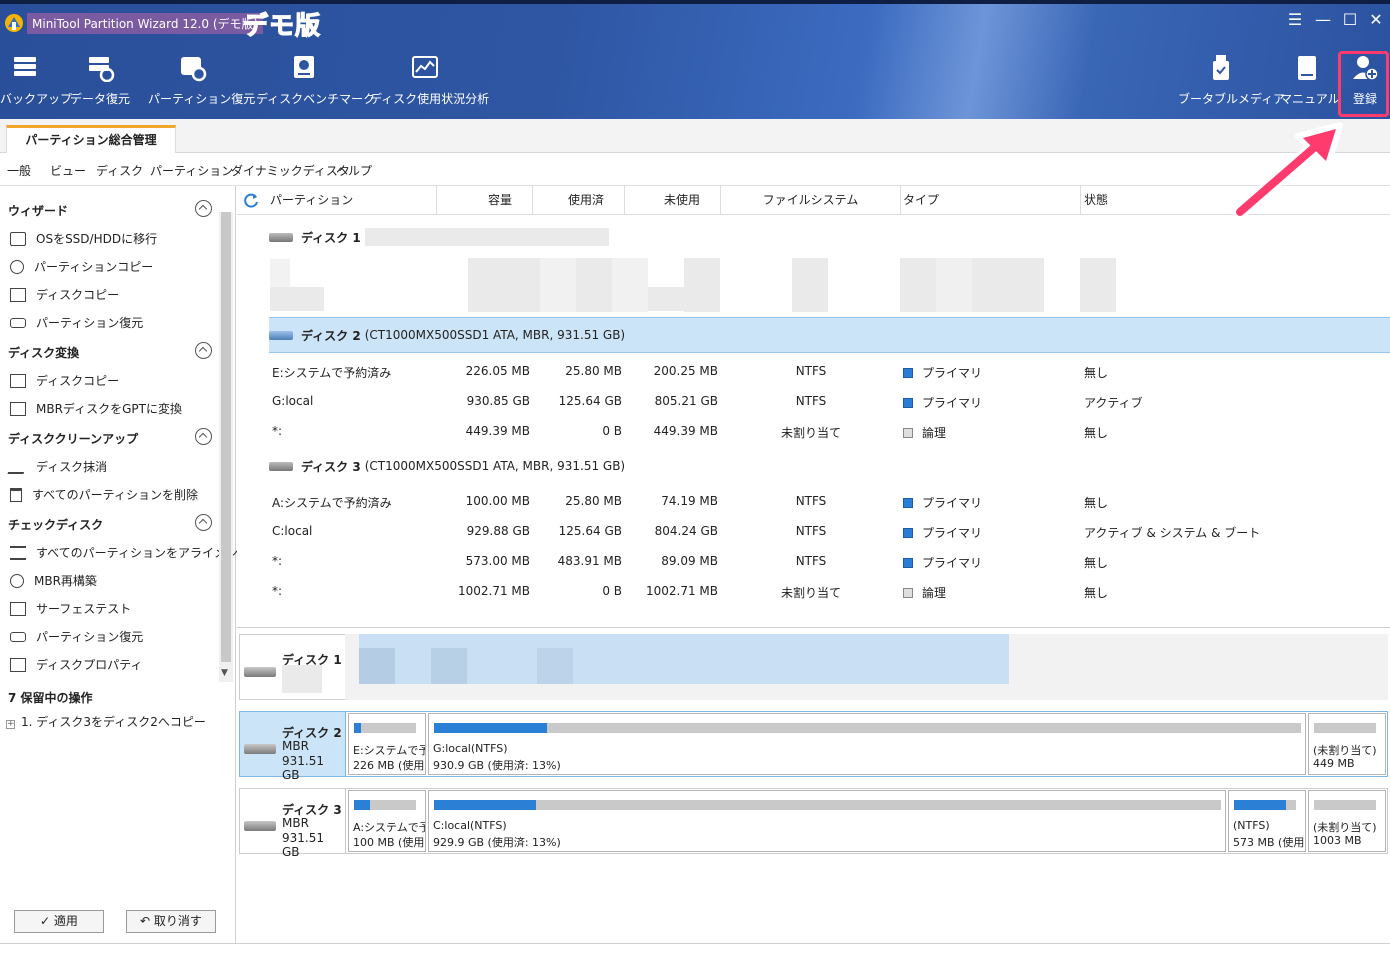  Describe the element at coordinates (106, 721) in the screenshot. I see `pending-operation-item: +1. ディスク3をディスク2へコピー` at that location.